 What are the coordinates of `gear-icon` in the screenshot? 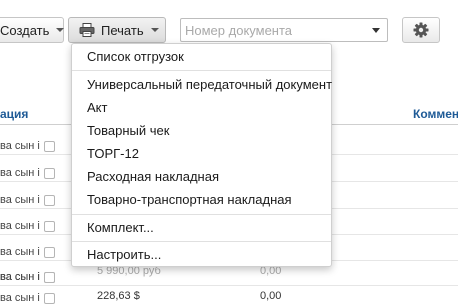 It's located at (421, 30).